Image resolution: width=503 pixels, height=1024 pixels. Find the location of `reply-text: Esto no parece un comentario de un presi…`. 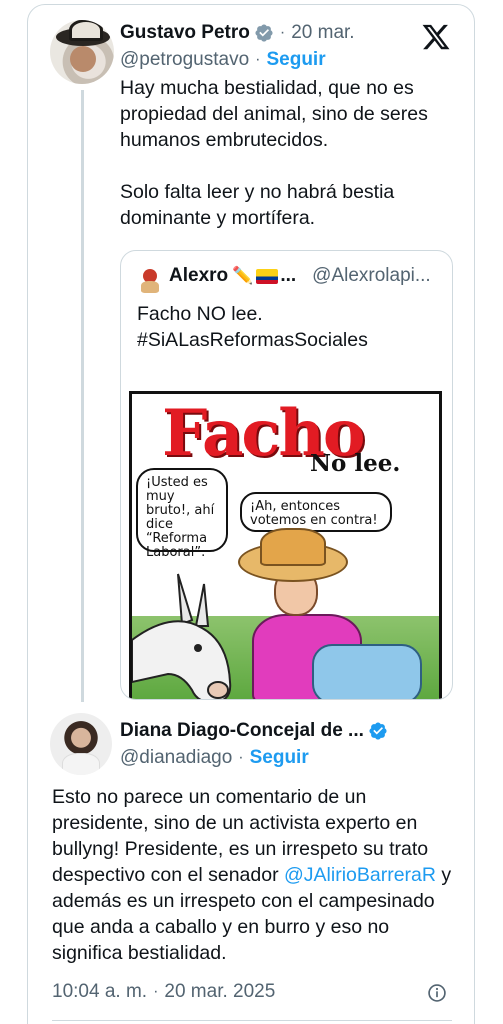

reply-text: Esto no parece un comentario de un presi… is located at coordinates (253, 875).